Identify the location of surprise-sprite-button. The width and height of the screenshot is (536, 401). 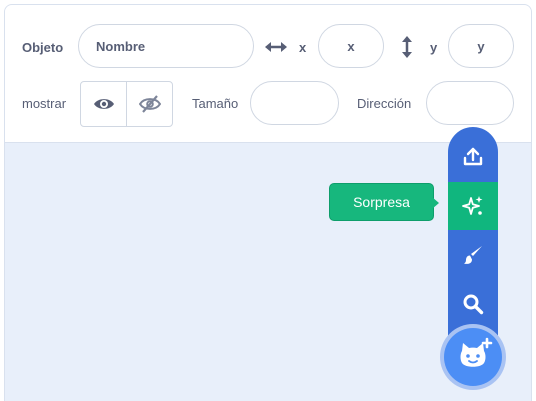
(473, 206).